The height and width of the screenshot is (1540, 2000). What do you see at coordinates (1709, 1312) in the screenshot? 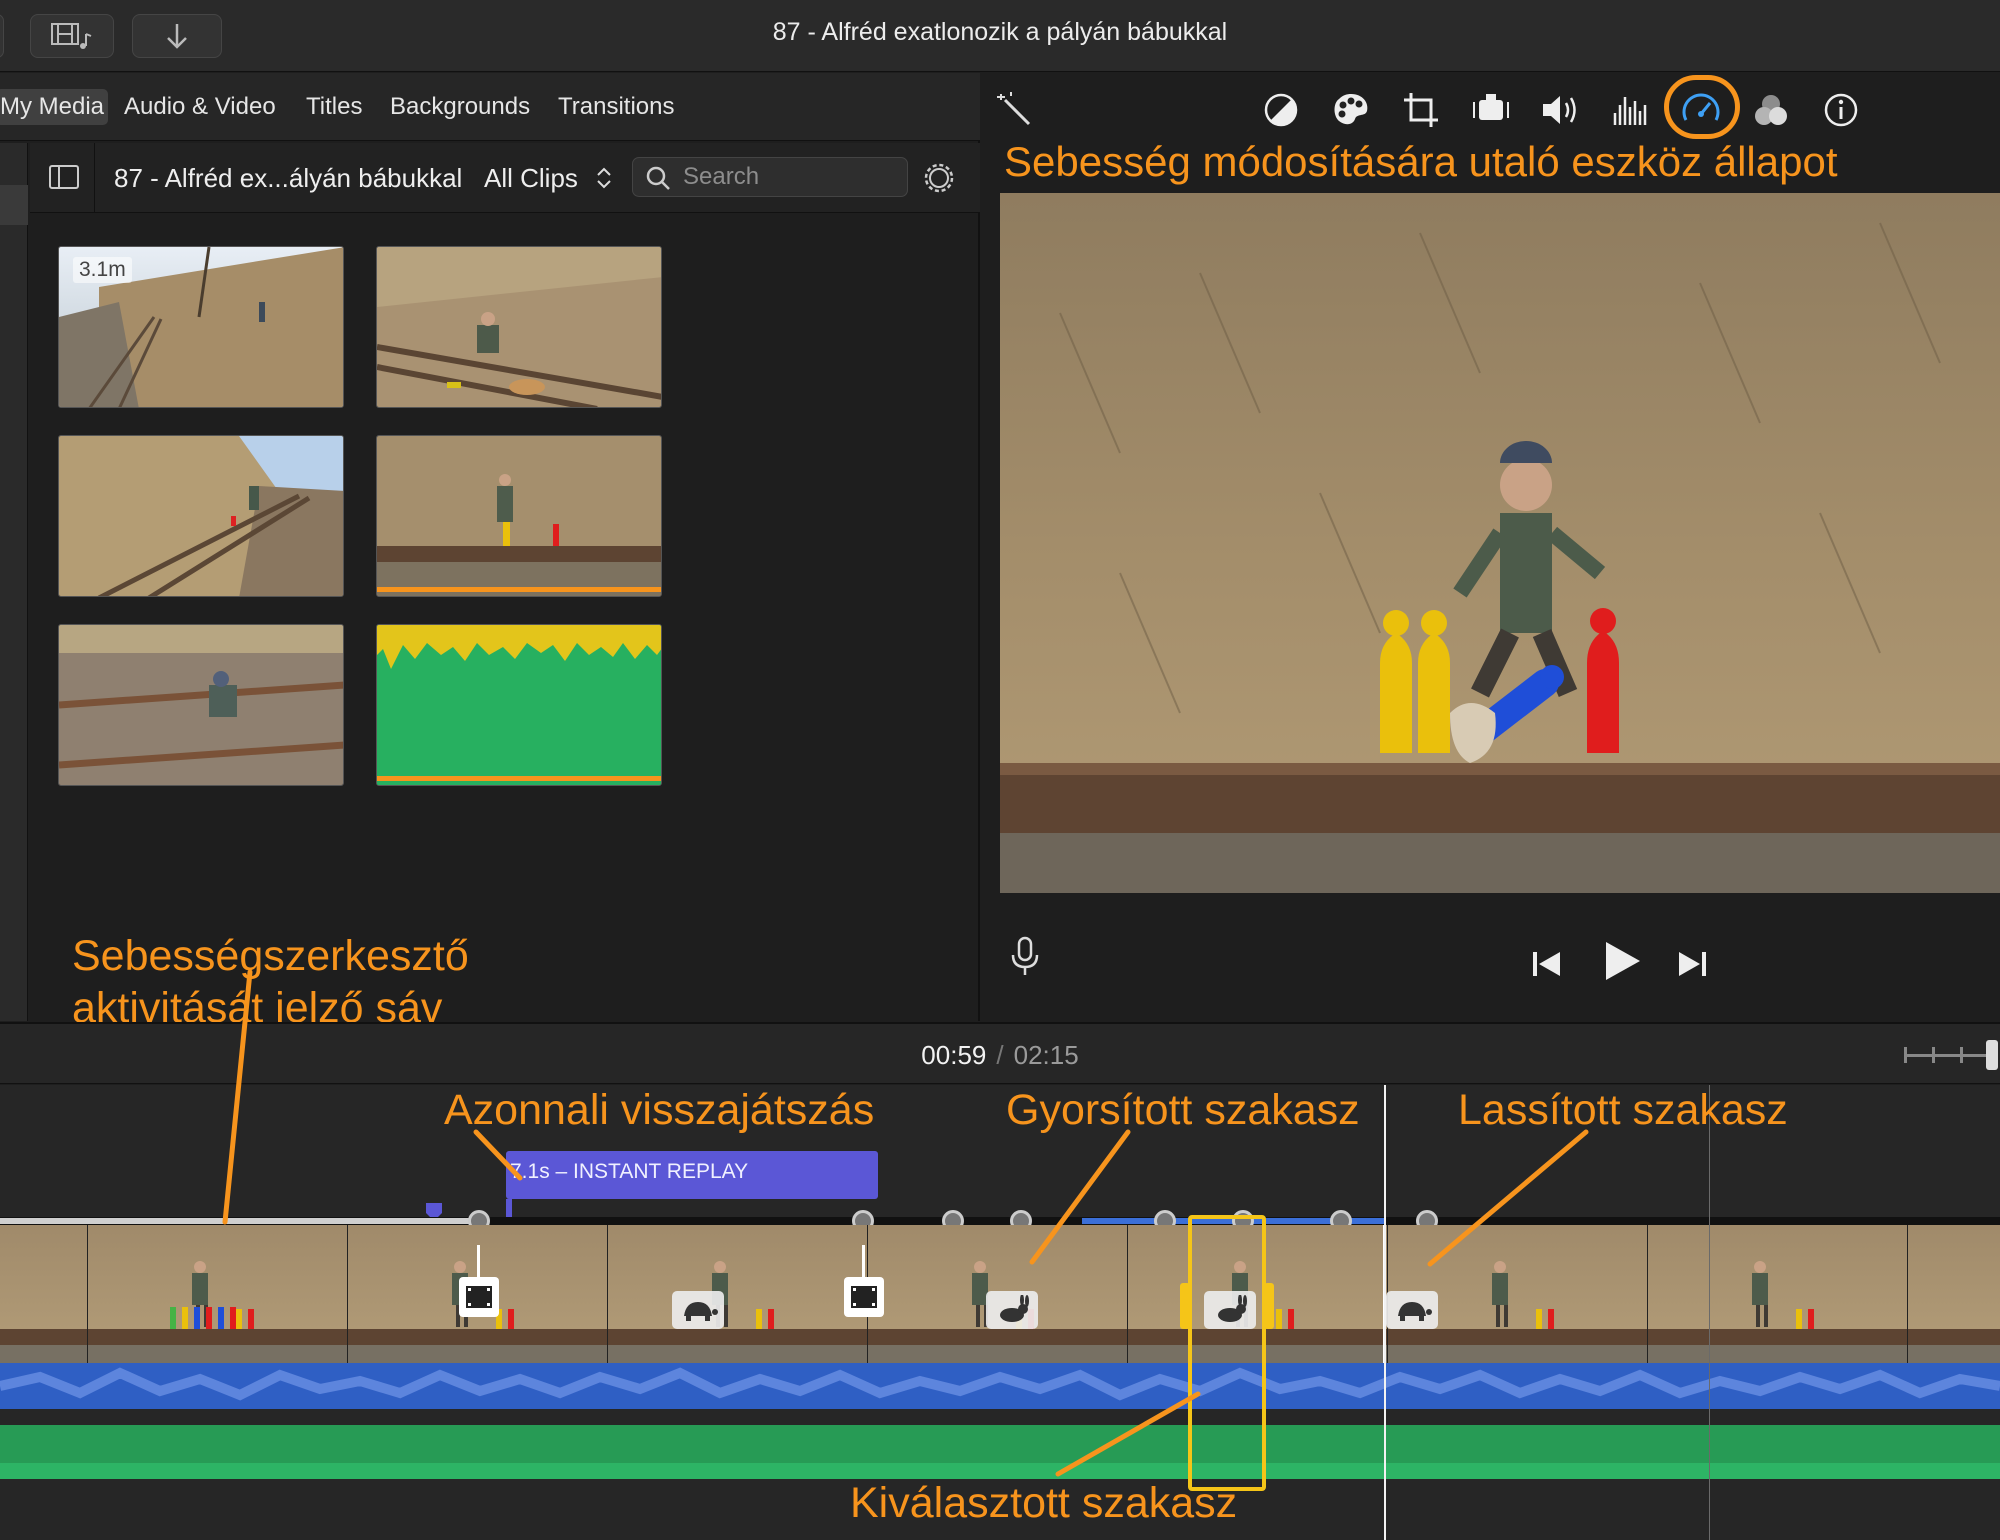
I see `skimmer-line` at bounding box center [1709, 1312].